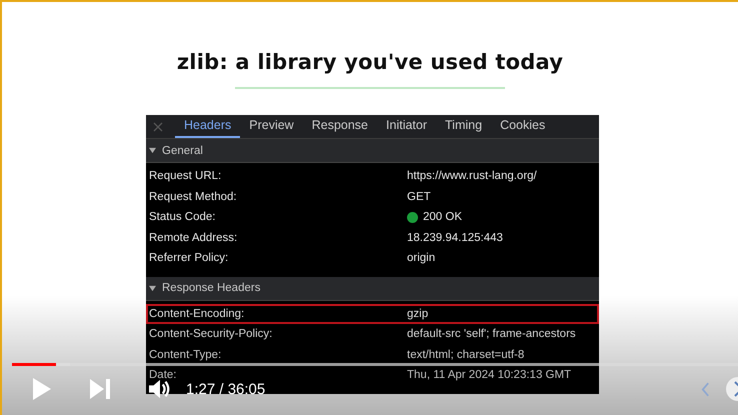 The image size is (738, 415). What do you see at coordinates (160, 389) in the screenshot?
I see `volume-icon` at bounding box center [160, 389].